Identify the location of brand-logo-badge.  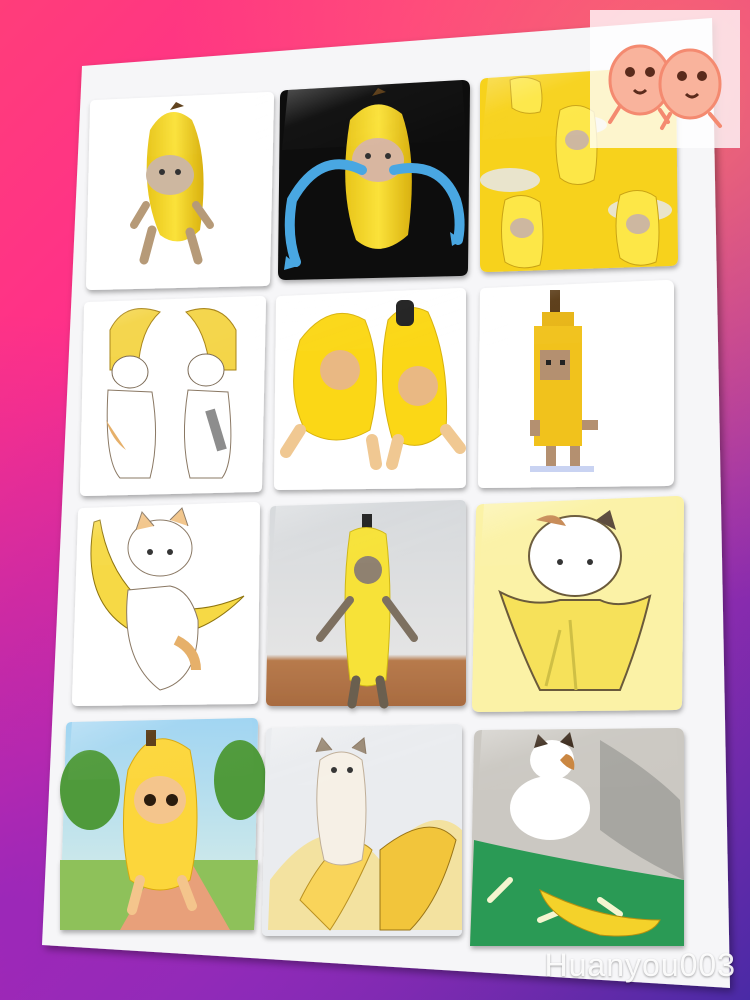
(665, 79).